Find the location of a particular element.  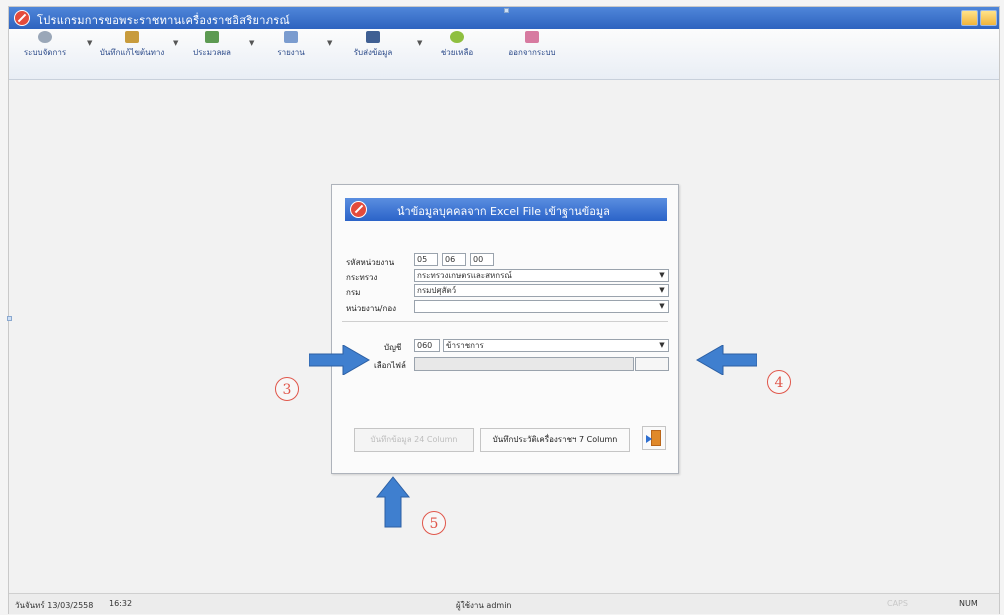

toolbar-process-button: ประมวลผล ▼ is located at coordinates (217, 45).